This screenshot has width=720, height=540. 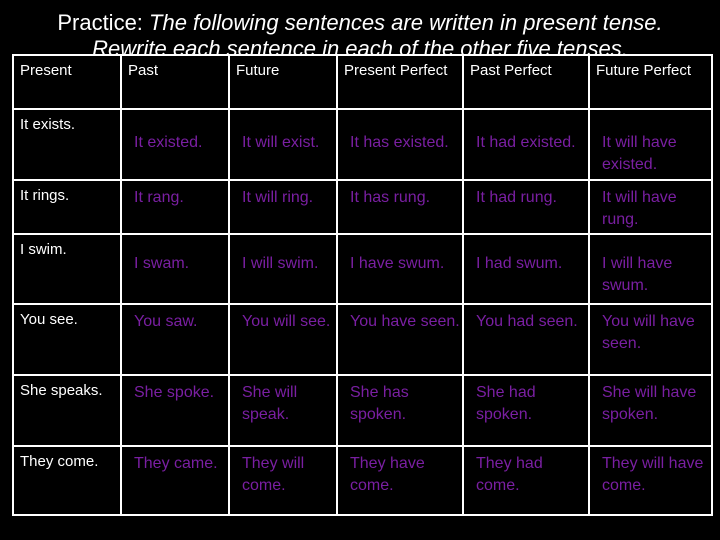 I want to click on column-header: Past Perfect, so click(x=511, y=70).